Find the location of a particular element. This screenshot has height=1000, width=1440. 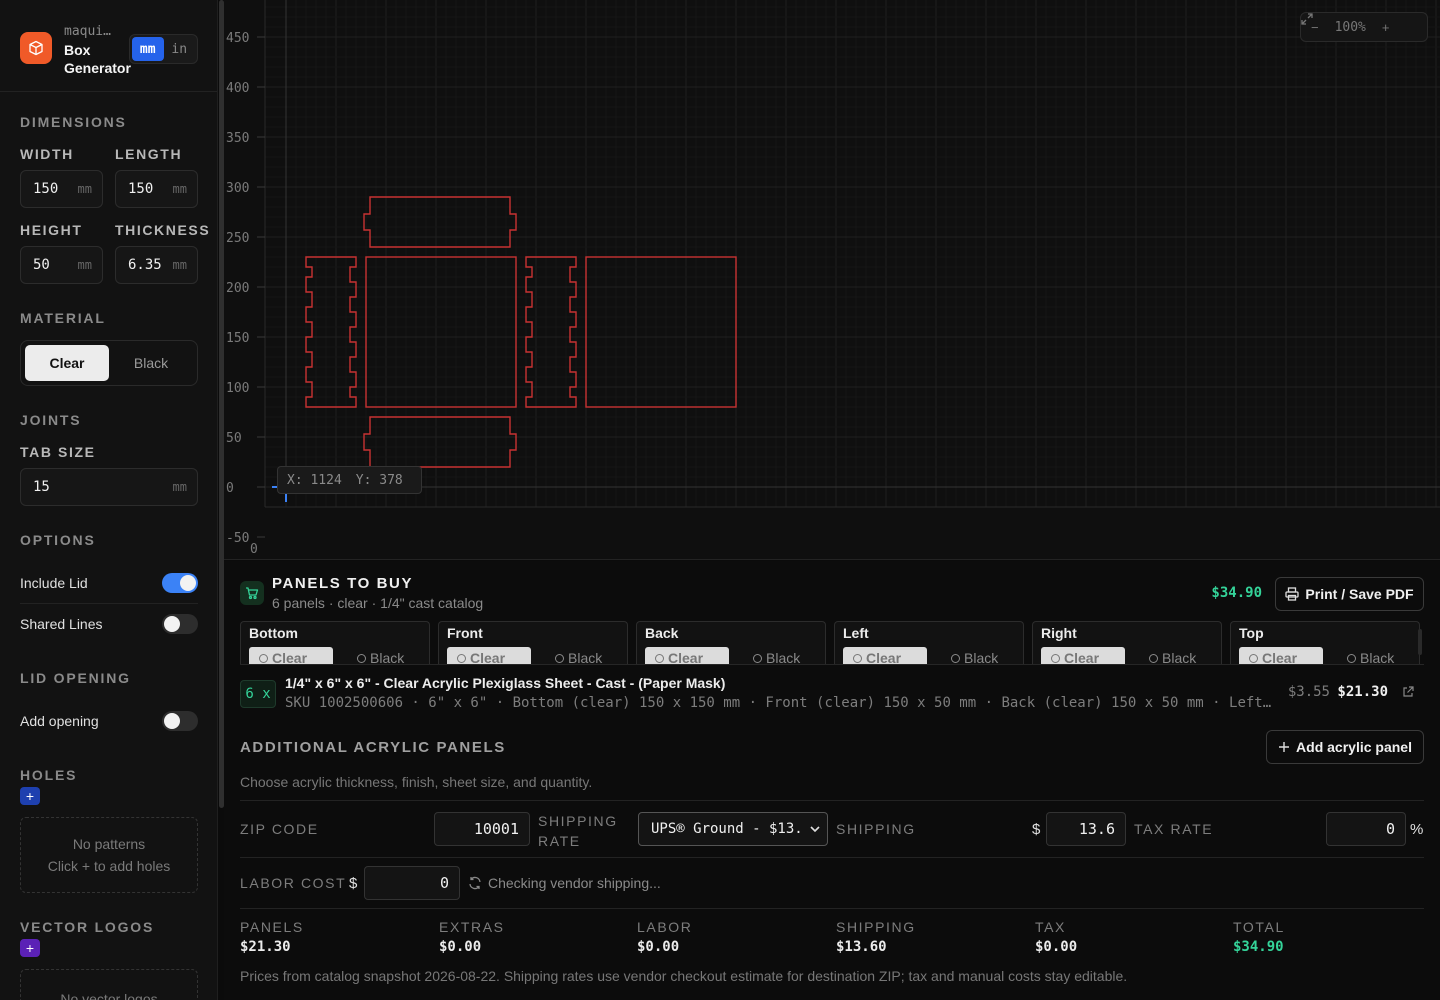

chevron-down-icon is located at coordinates (815, 829).